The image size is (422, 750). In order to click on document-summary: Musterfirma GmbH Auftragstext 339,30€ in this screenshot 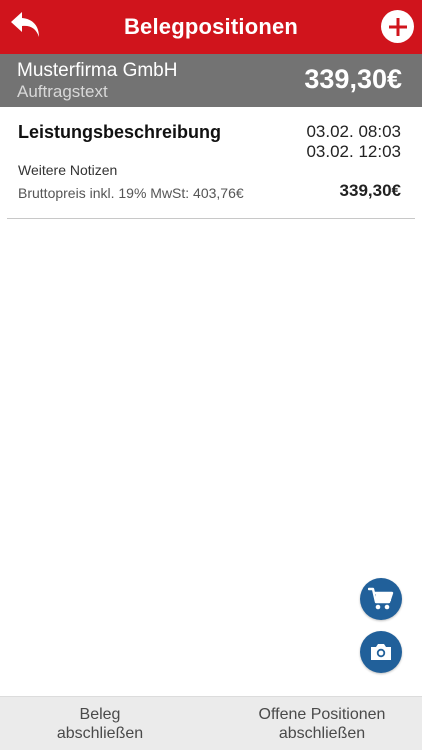, I will do `click(211, 80)`.